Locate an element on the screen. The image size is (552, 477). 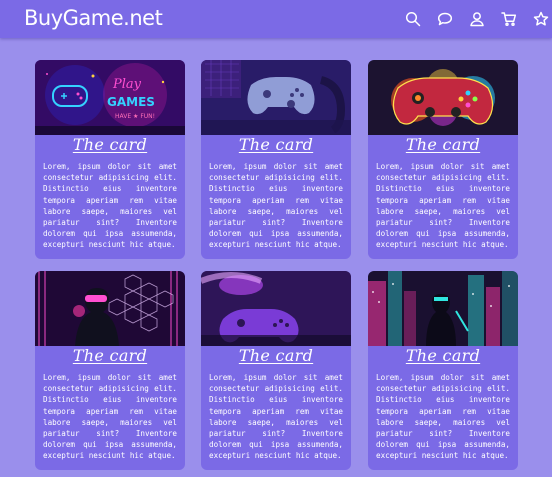
brand-logo: BuyGame.net is located at coordinates (93, 18).